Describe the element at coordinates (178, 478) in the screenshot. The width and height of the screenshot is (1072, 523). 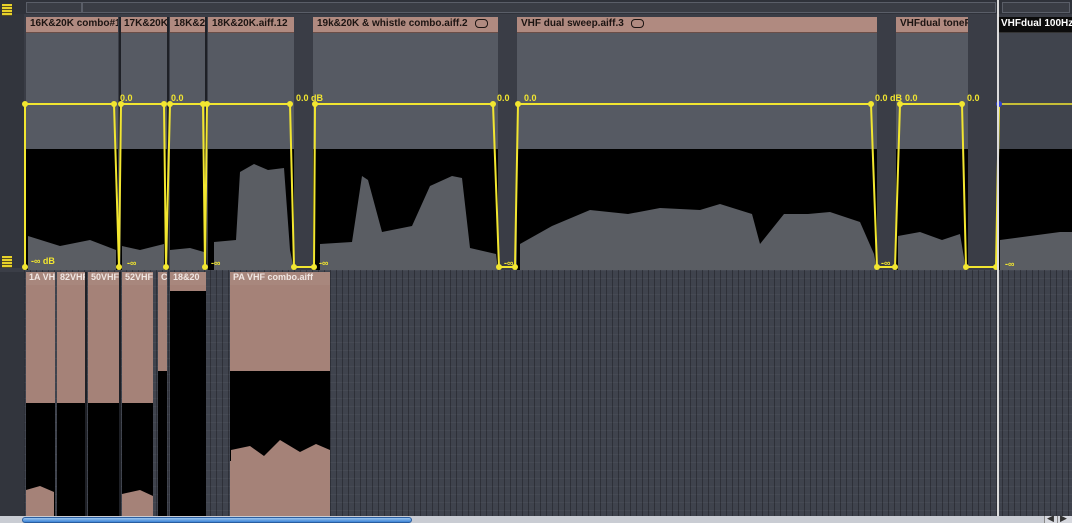
I see `track2-waveform-peaks` at that location.